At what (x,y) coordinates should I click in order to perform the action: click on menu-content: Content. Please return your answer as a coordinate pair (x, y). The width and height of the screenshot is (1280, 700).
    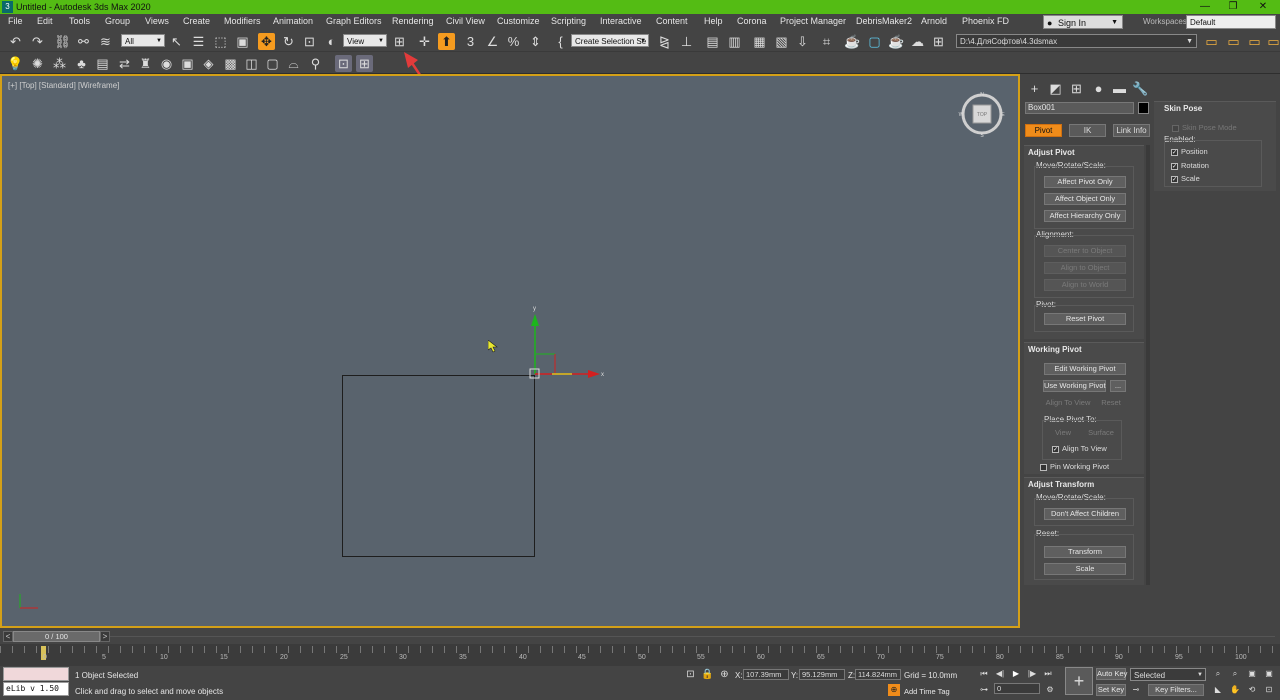
    Looking at the image, I should click on (672, 21).